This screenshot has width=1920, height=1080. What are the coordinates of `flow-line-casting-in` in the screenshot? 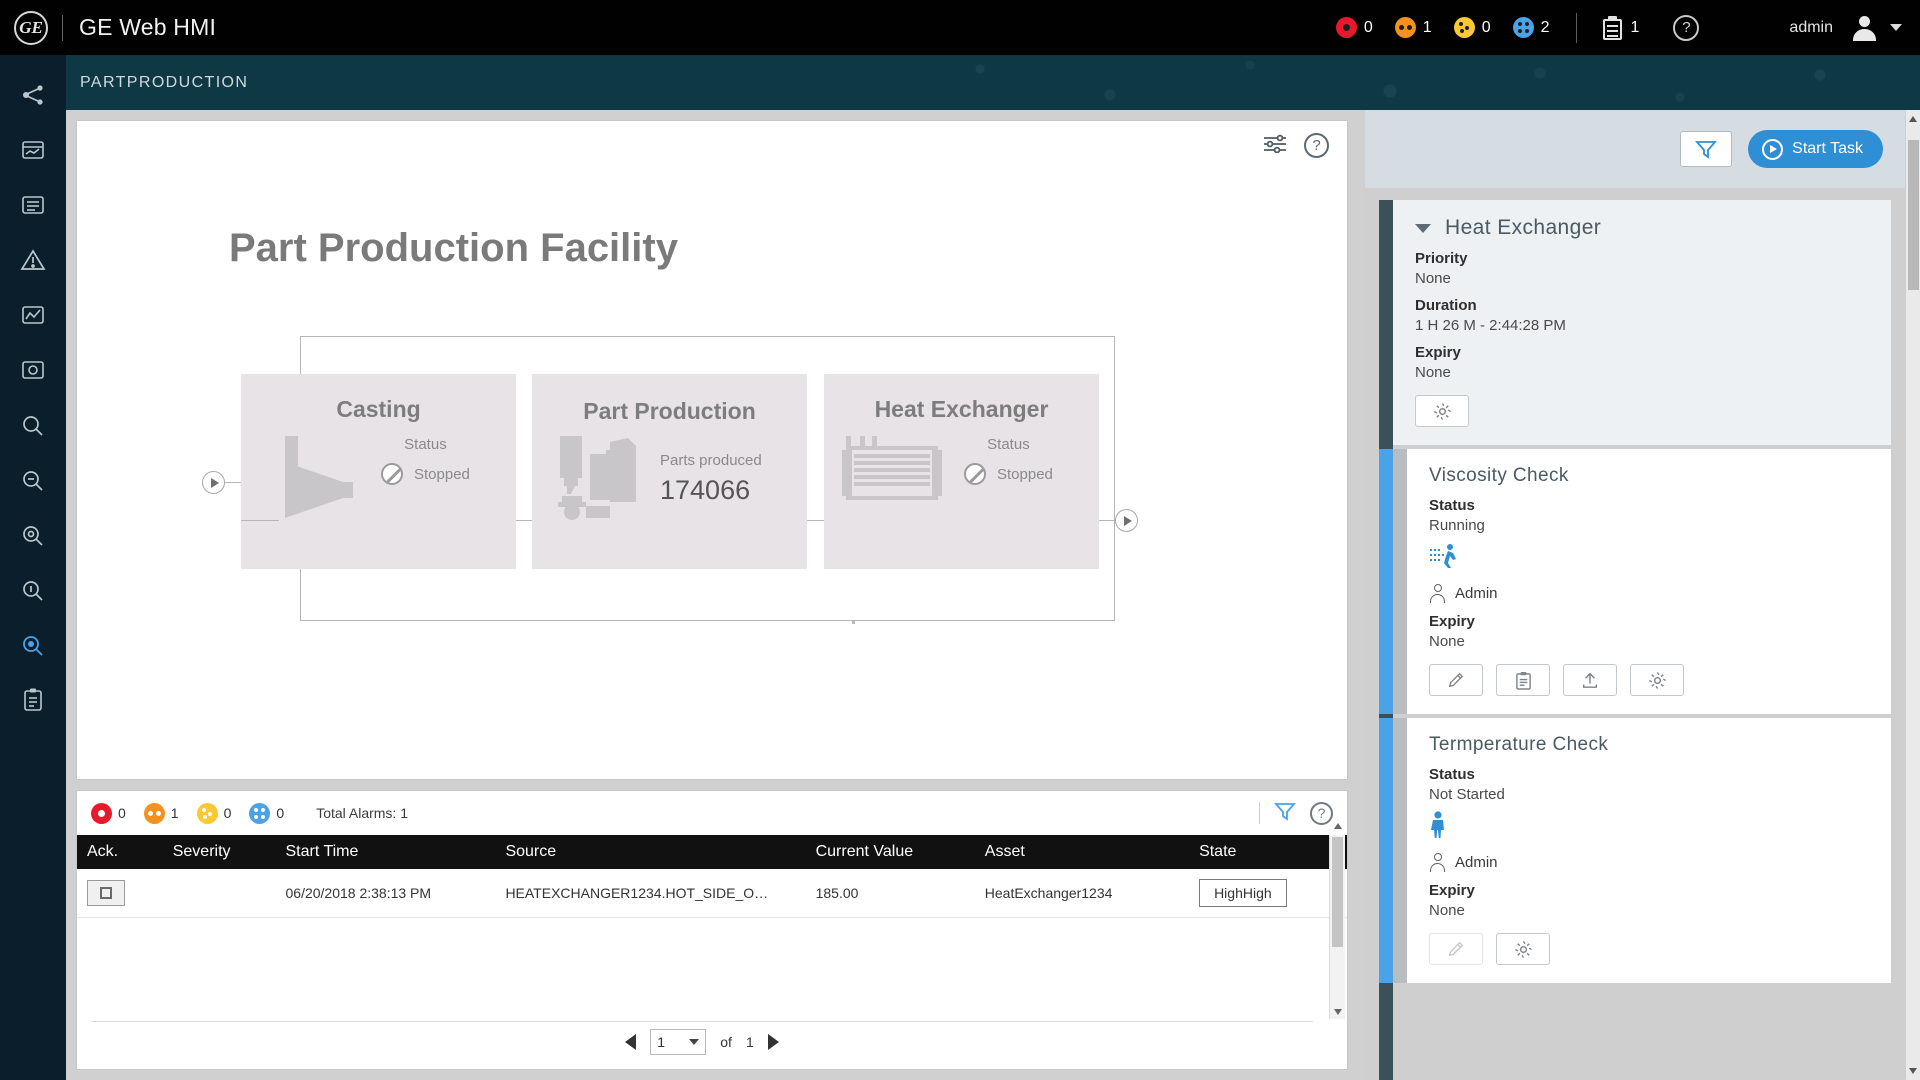 It's located at (260, 520).